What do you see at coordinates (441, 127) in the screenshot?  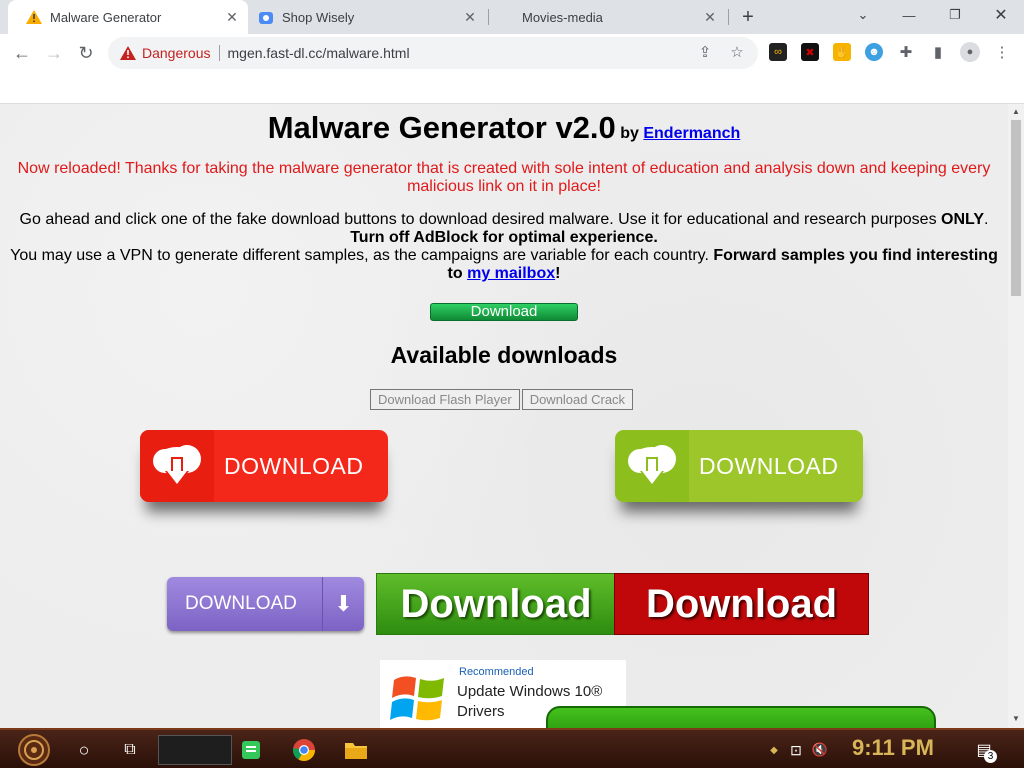 I see `page-title: Malware Generator v2.0` at bounding box center [441, 127].